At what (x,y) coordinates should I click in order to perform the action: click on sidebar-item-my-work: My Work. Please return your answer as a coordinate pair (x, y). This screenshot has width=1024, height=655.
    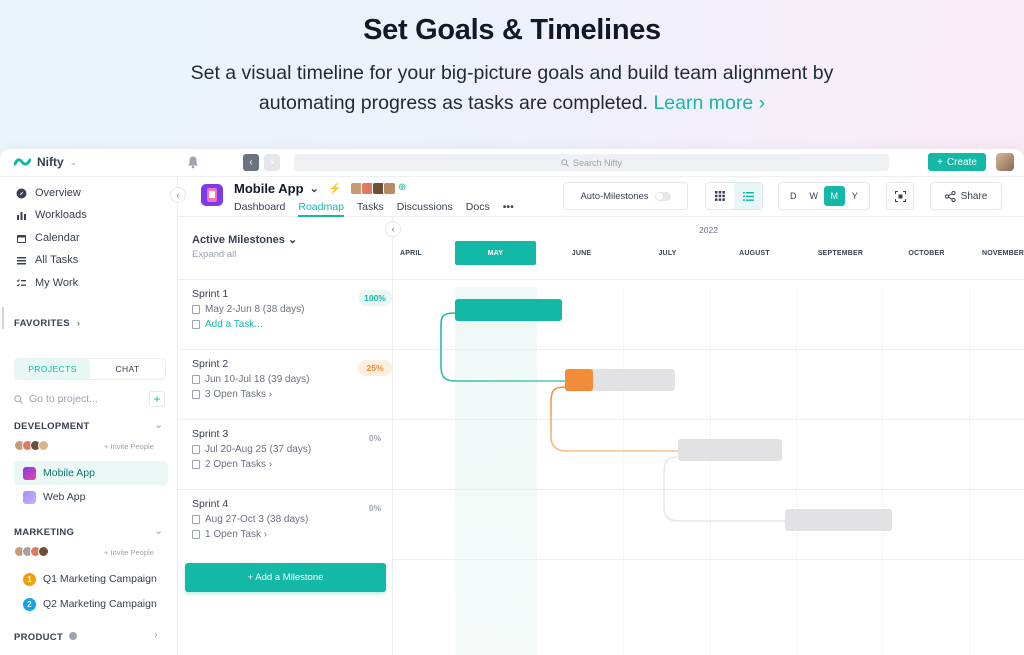
    Looking at the image, I should click on (47, 283).